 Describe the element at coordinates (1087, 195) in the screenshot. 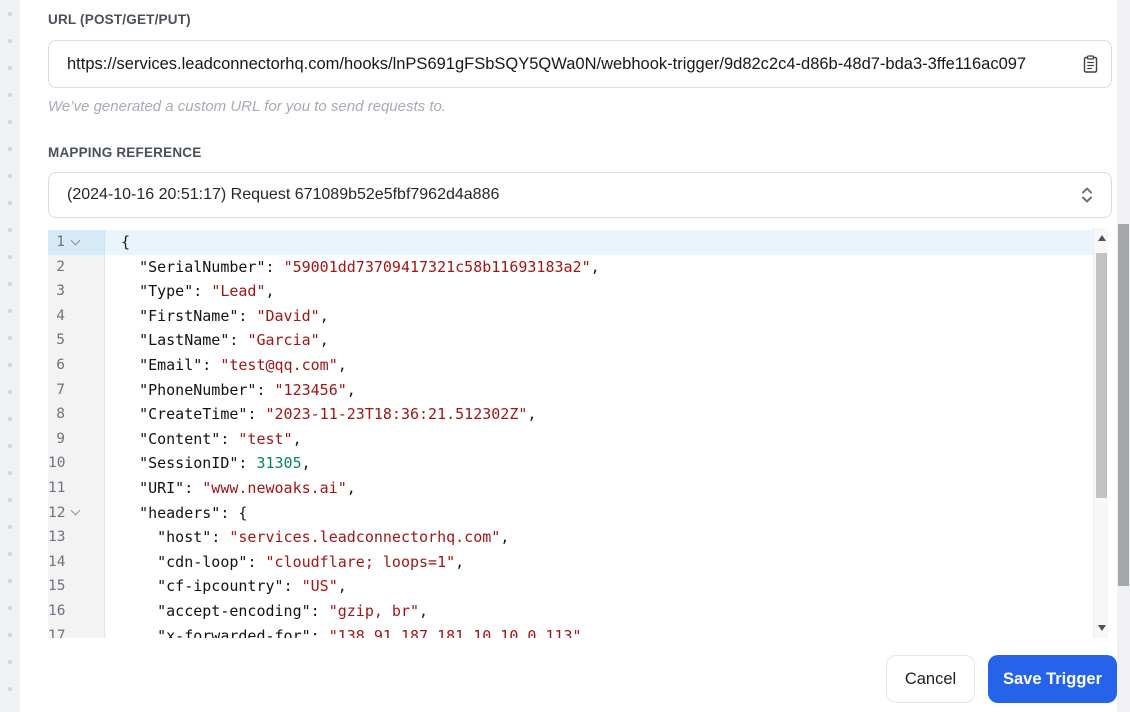

I see `select-up-down-chevrons-icon` at that location.